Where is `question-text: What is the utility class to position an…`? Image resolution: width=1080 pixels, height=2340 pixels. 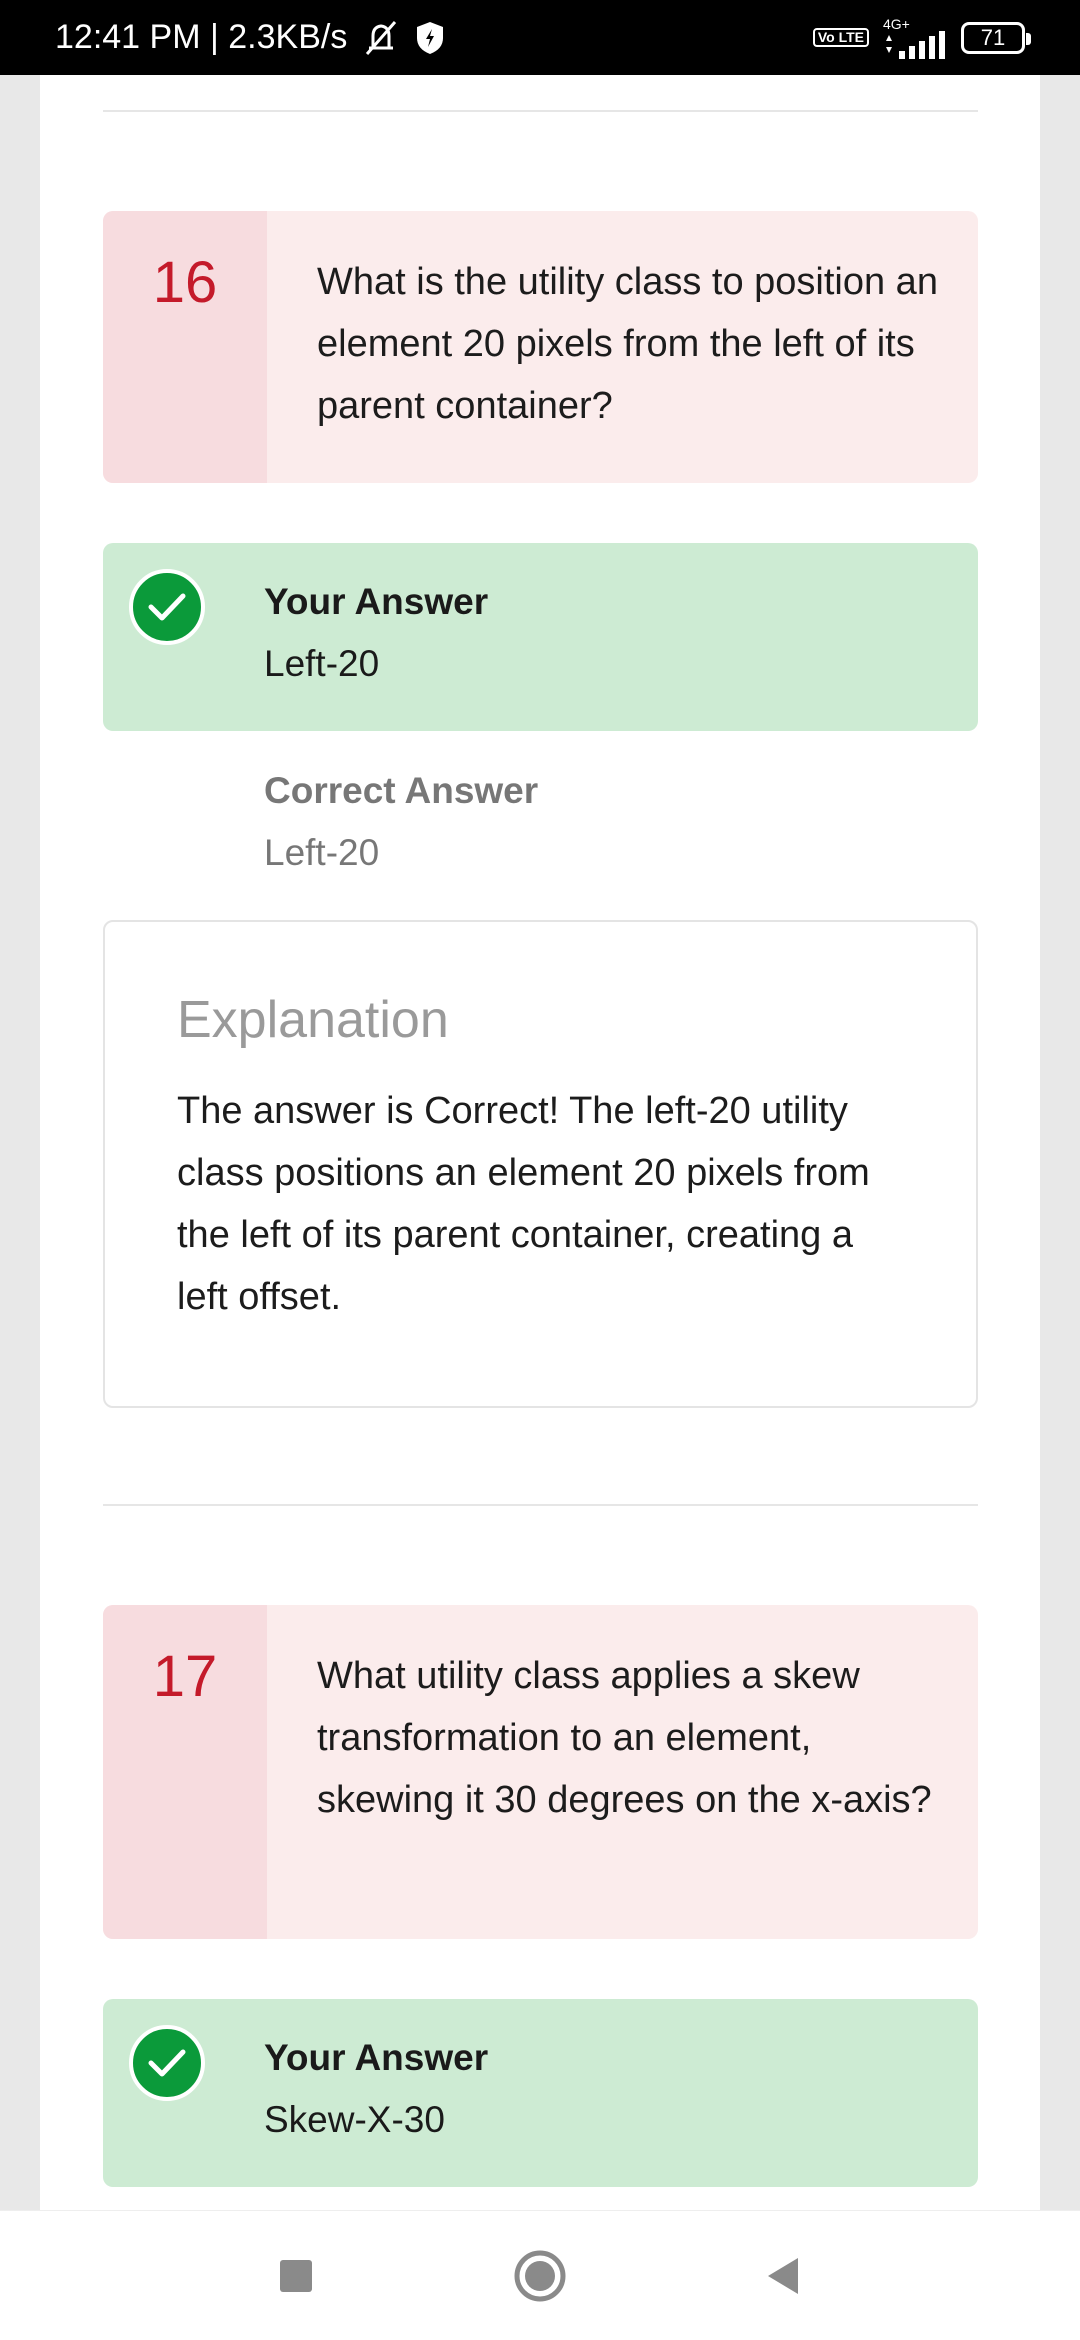 question-text: What is the utility class to position an… is located at coordinates (627, 344).